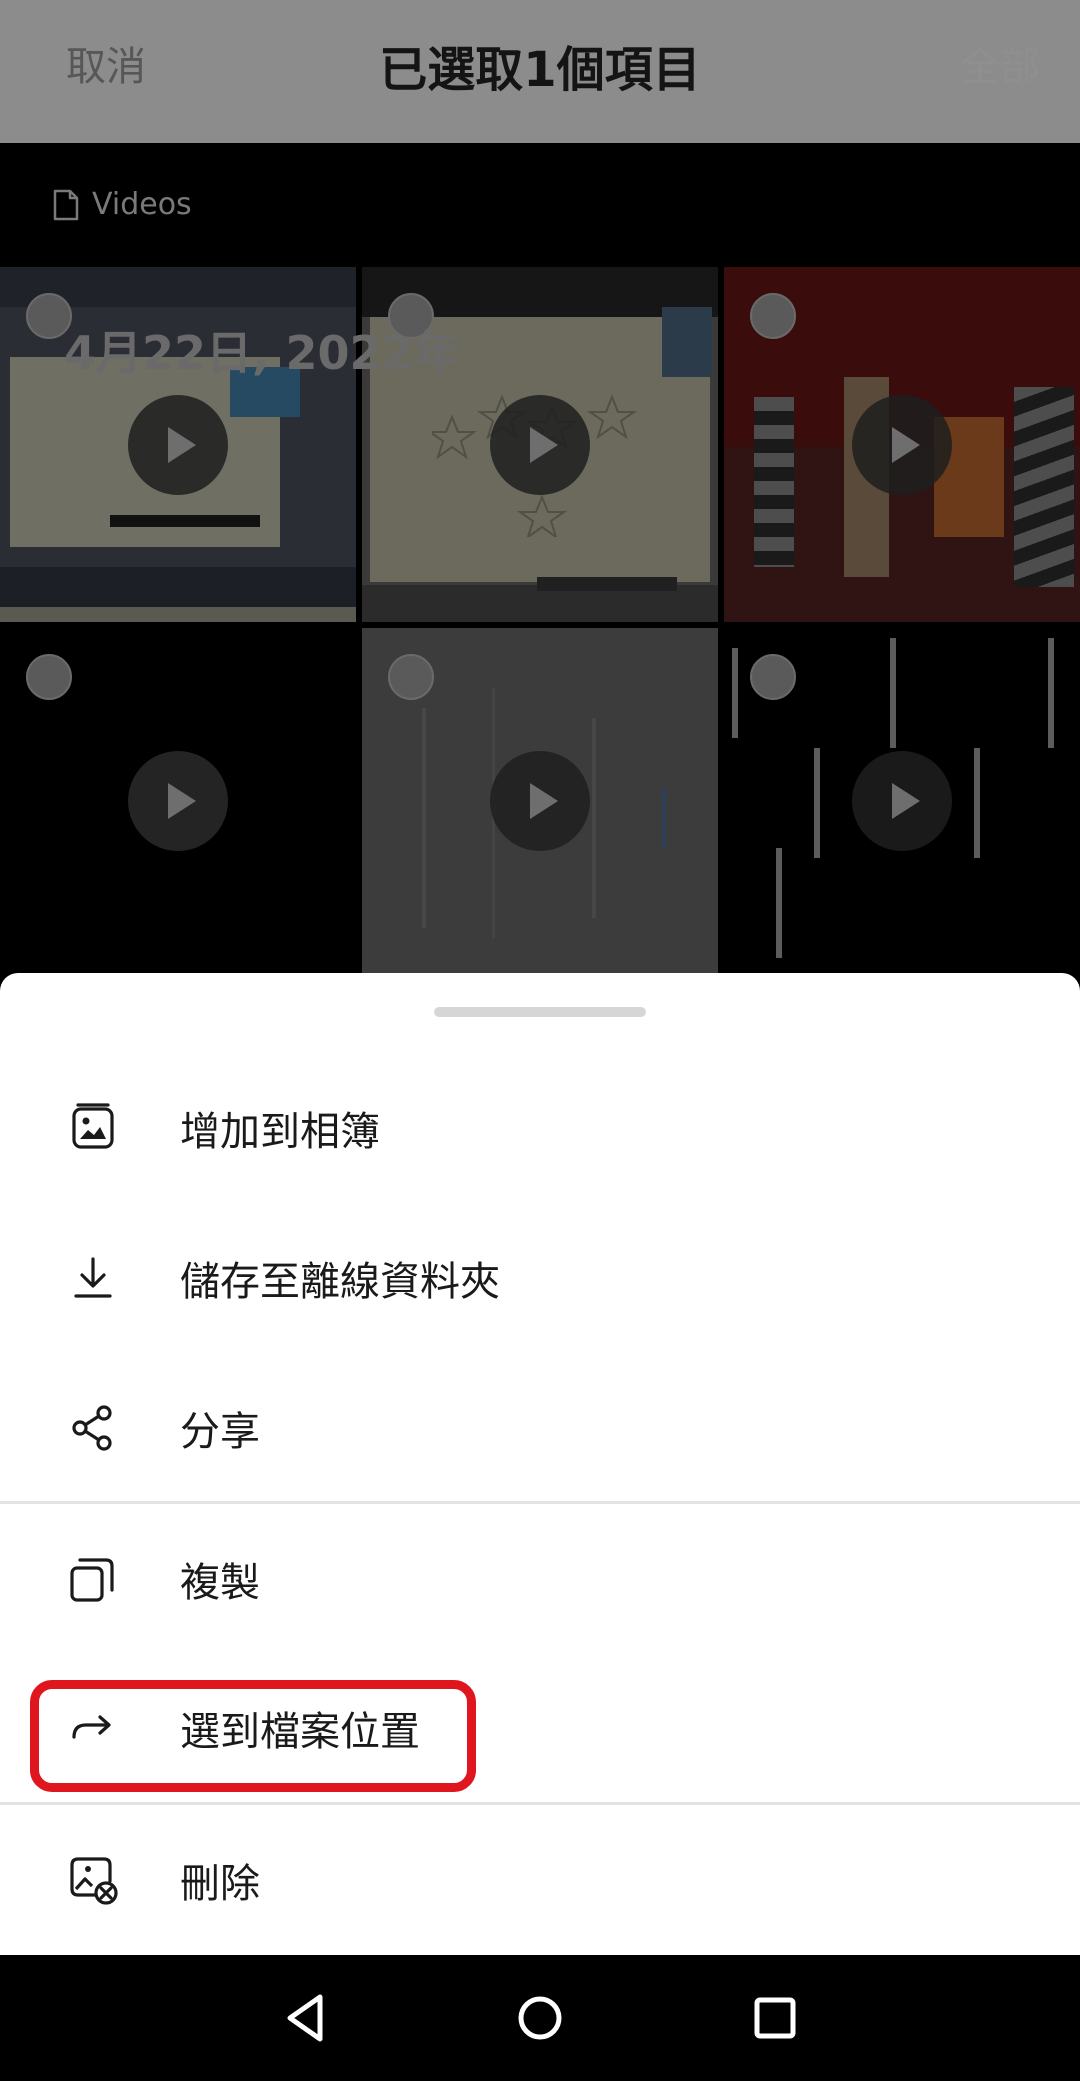 The width and height of the screenshot is (1080, 2081). What do you see at coordinates (92, 1580) in the screenshot?
I see `copy-icon` at bounding box center [92, 1580].